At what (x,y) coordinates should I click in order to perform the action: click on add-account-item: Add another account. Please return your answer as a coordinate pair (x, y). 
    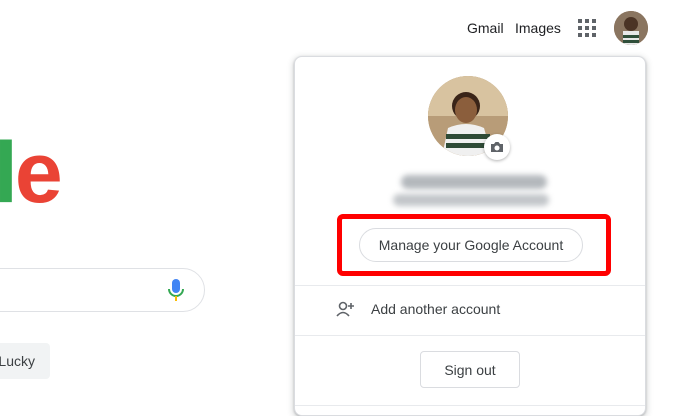
    Looking at the image, I should click on (470, 310).